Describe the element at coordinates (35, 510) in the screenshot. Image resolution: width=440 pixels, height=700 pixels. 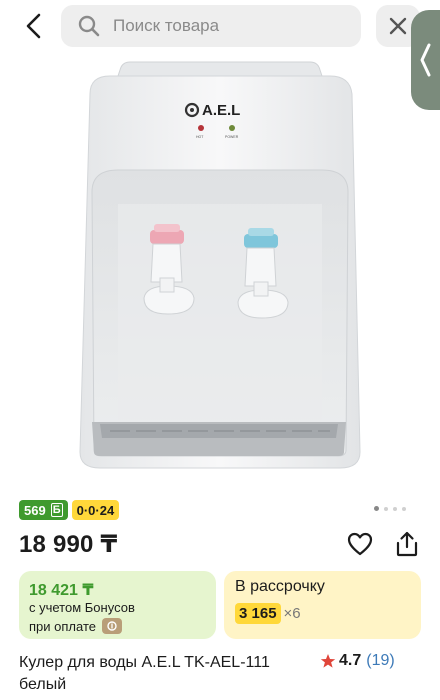
I see `bonus-badge-value: 569` at that location.